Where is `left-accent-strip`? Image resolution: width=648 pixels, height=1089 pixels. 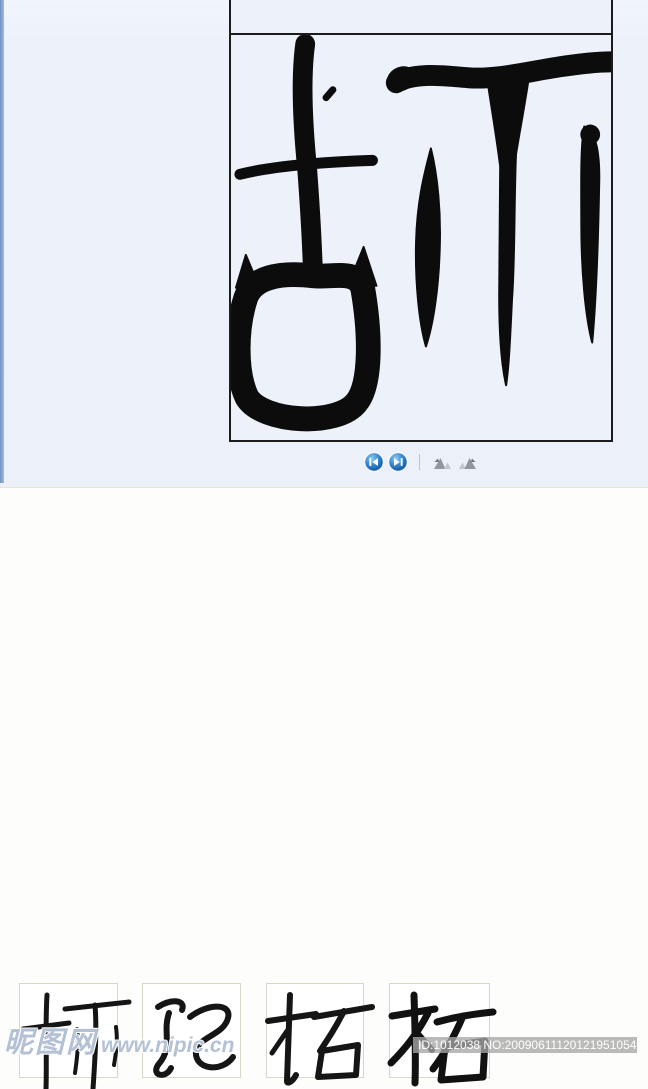
left-accent-strip is located at coordinates (2, 241).